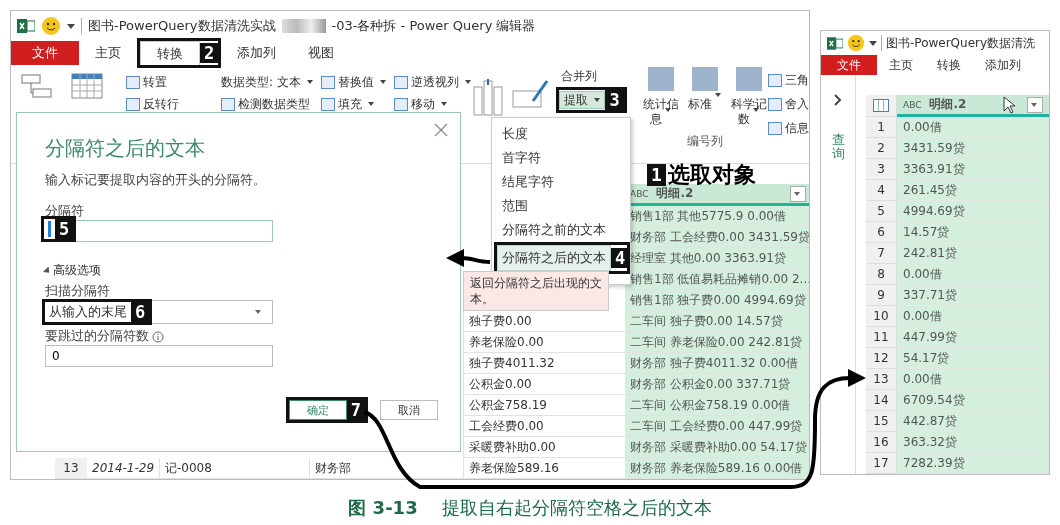  Describe the element at coordinates (579, 76) in the screenshot. I see `ribbon-button: 合并列` at that location.